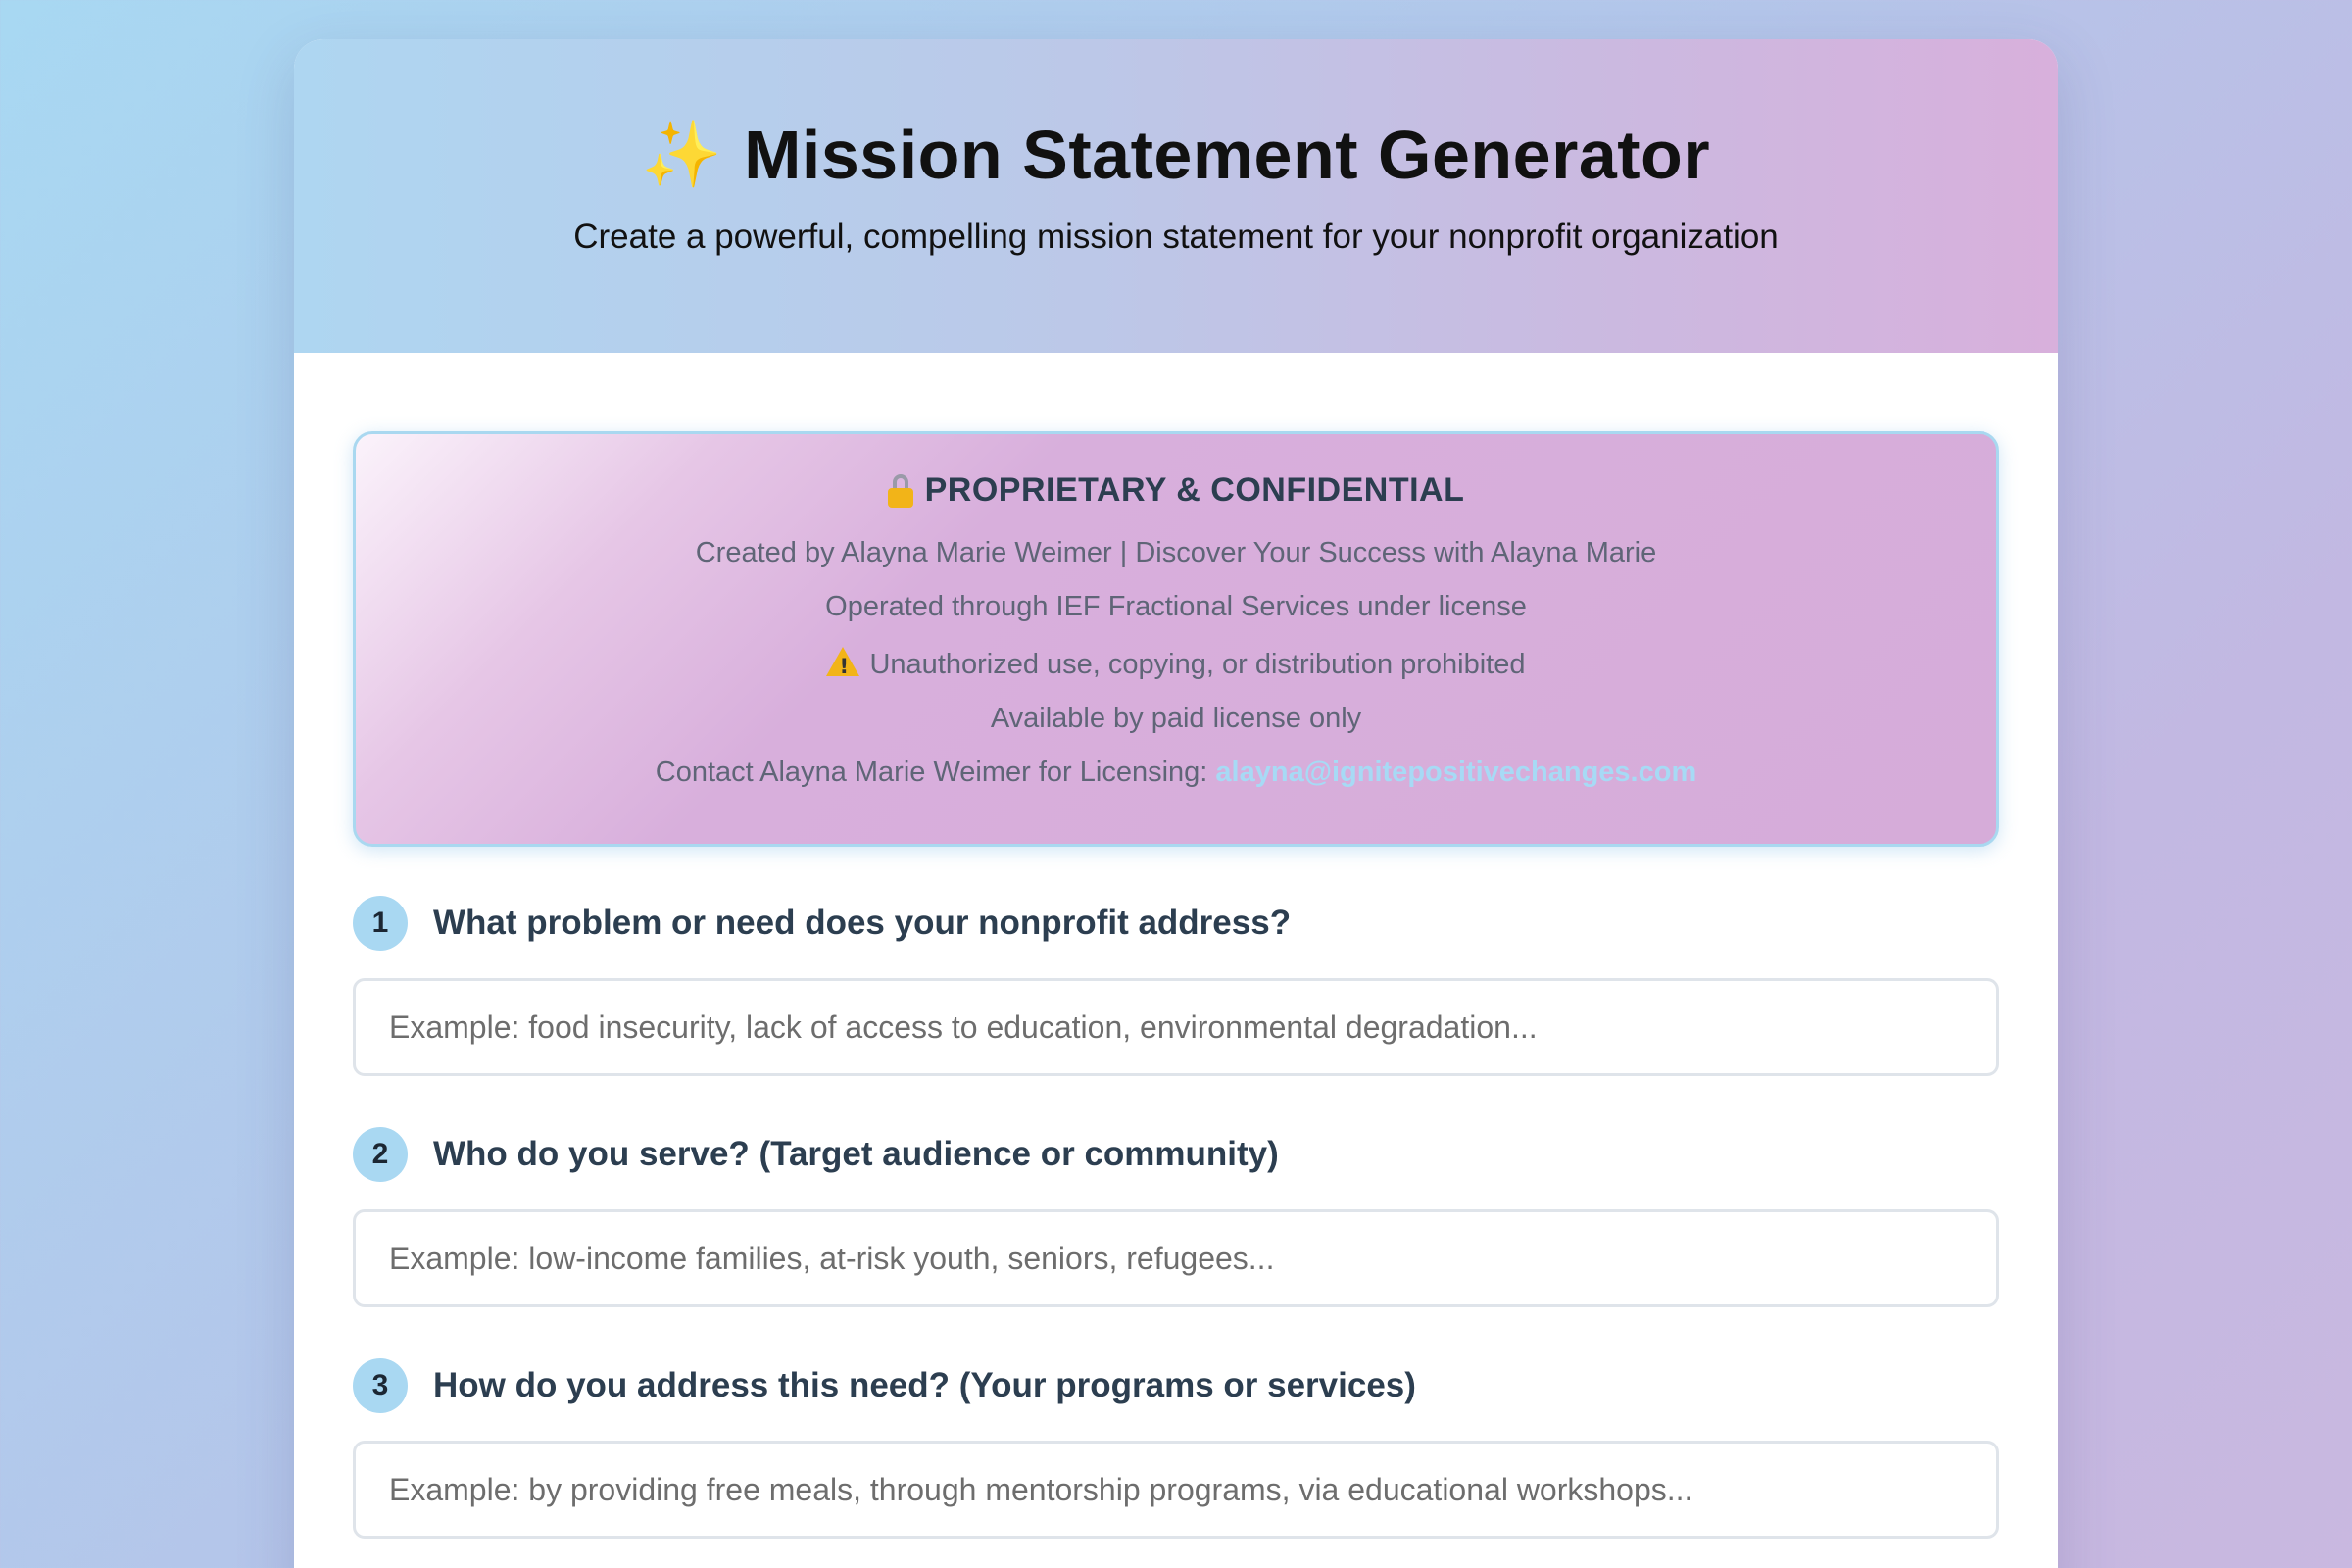 This screenshot has width=2352, height=1568. Describe the element at coordinates (1455, 772) in the screenshot. I see `contact-email-link: alayna@ignitepositivechanges.com` at that location.